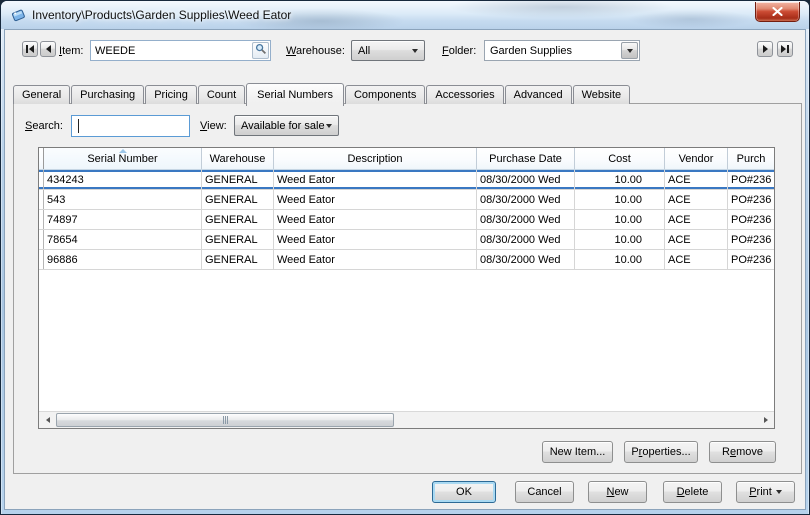 This screenshot has height=515, width=810. What do you see at coordinates (108, 94) in the screenshot?
I see `tab-purchasing: Purchasing` at bounding box center [108, 94].